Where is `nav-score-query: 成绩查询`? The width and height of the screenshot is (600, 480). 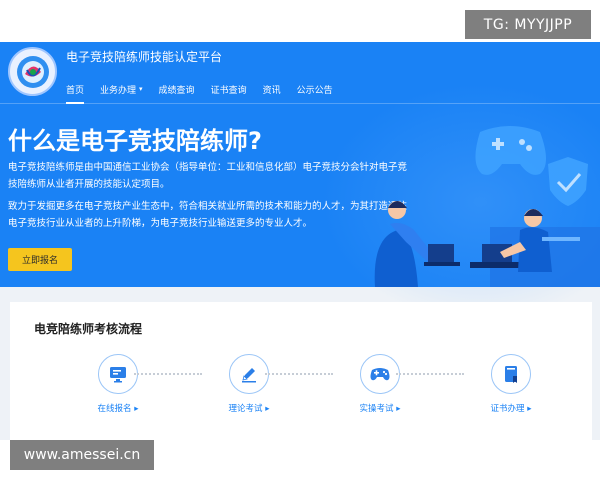
nav-score-query: 成绩查询 is located at coordinates (177, 89).